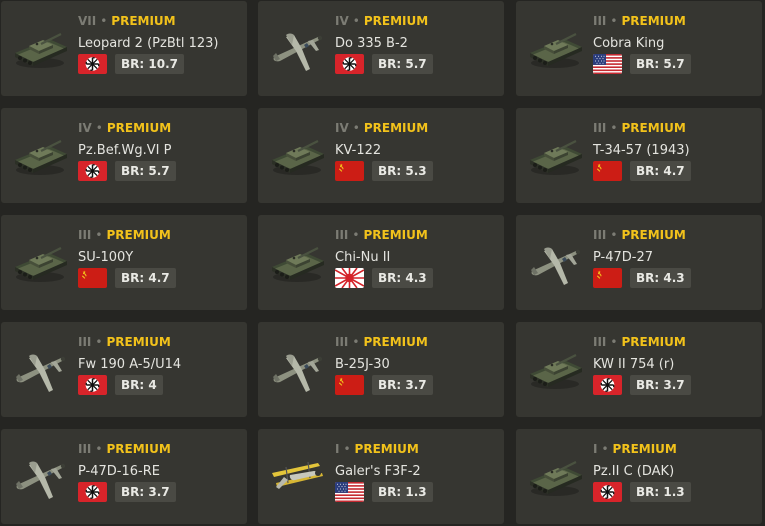 The height and width of the screenshot is (526, 765). What do you see at coordinates (402, 171) in the screenshot?
I see `battle-rating-badge: BR: 5.3` at bounding box center [402, 171].